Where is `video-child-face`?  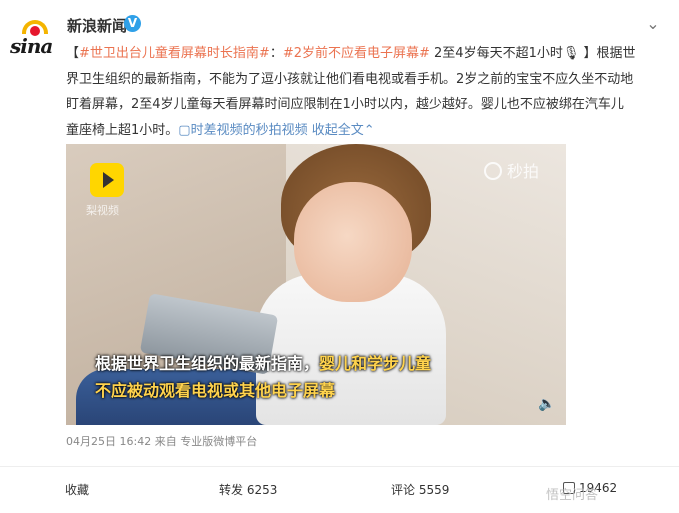 video-child-face is located at coordinates (353, 242).